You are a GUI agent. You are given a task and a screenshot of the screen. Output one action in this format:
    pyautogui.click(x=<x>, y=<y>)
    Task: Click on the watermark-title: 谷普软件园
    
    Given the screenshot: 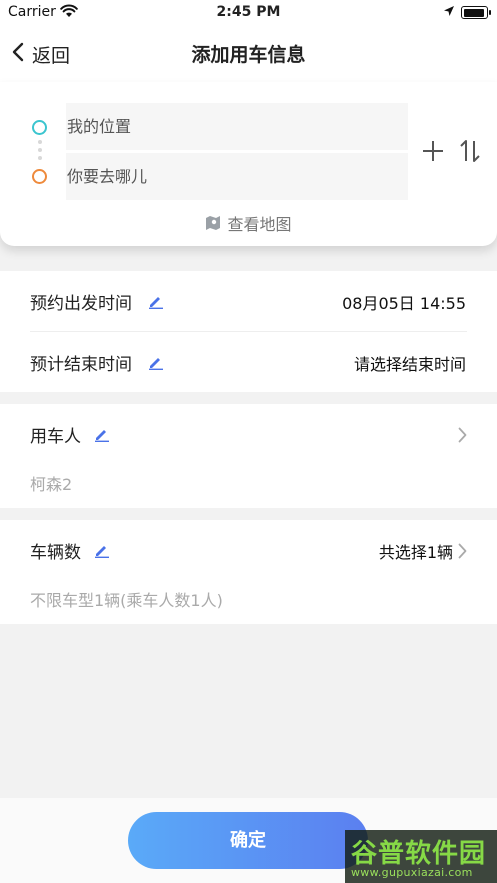 What is the action you would take?
    pyautogui.click(x=419, y=854)
    